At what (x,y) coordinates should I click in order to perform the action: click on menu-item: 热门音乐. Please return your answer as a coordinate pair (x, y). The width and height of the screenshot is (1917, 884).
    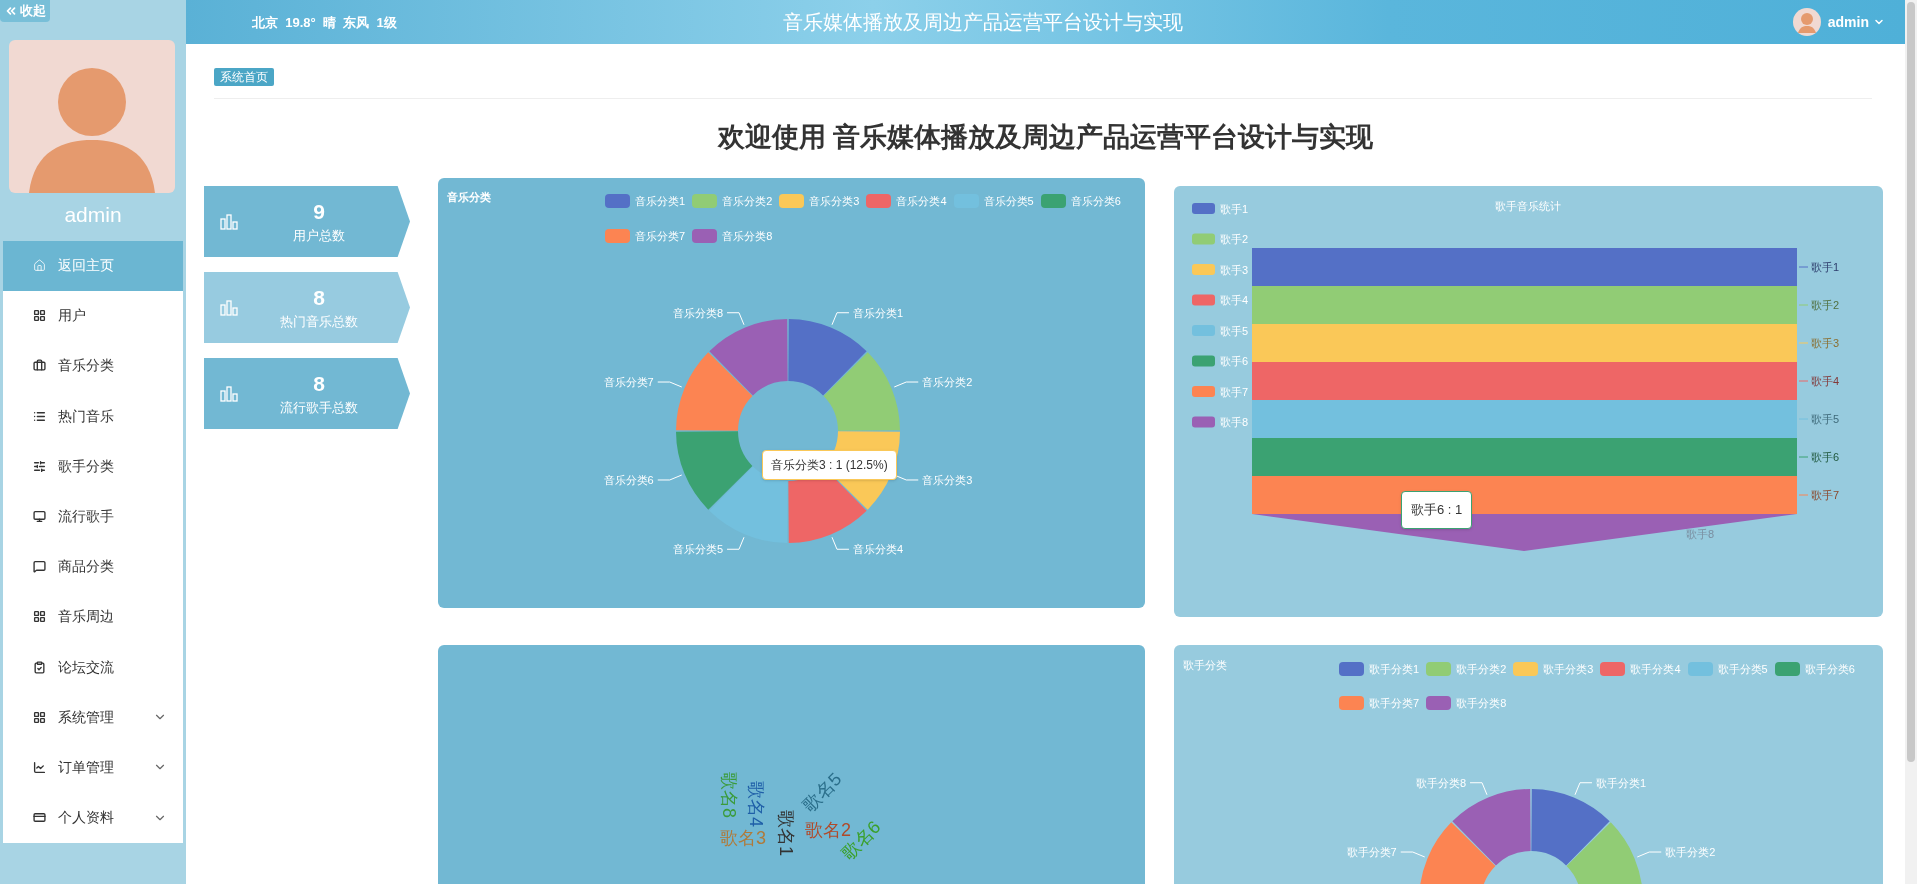
    Looking at the image, I should click on (93, 416).